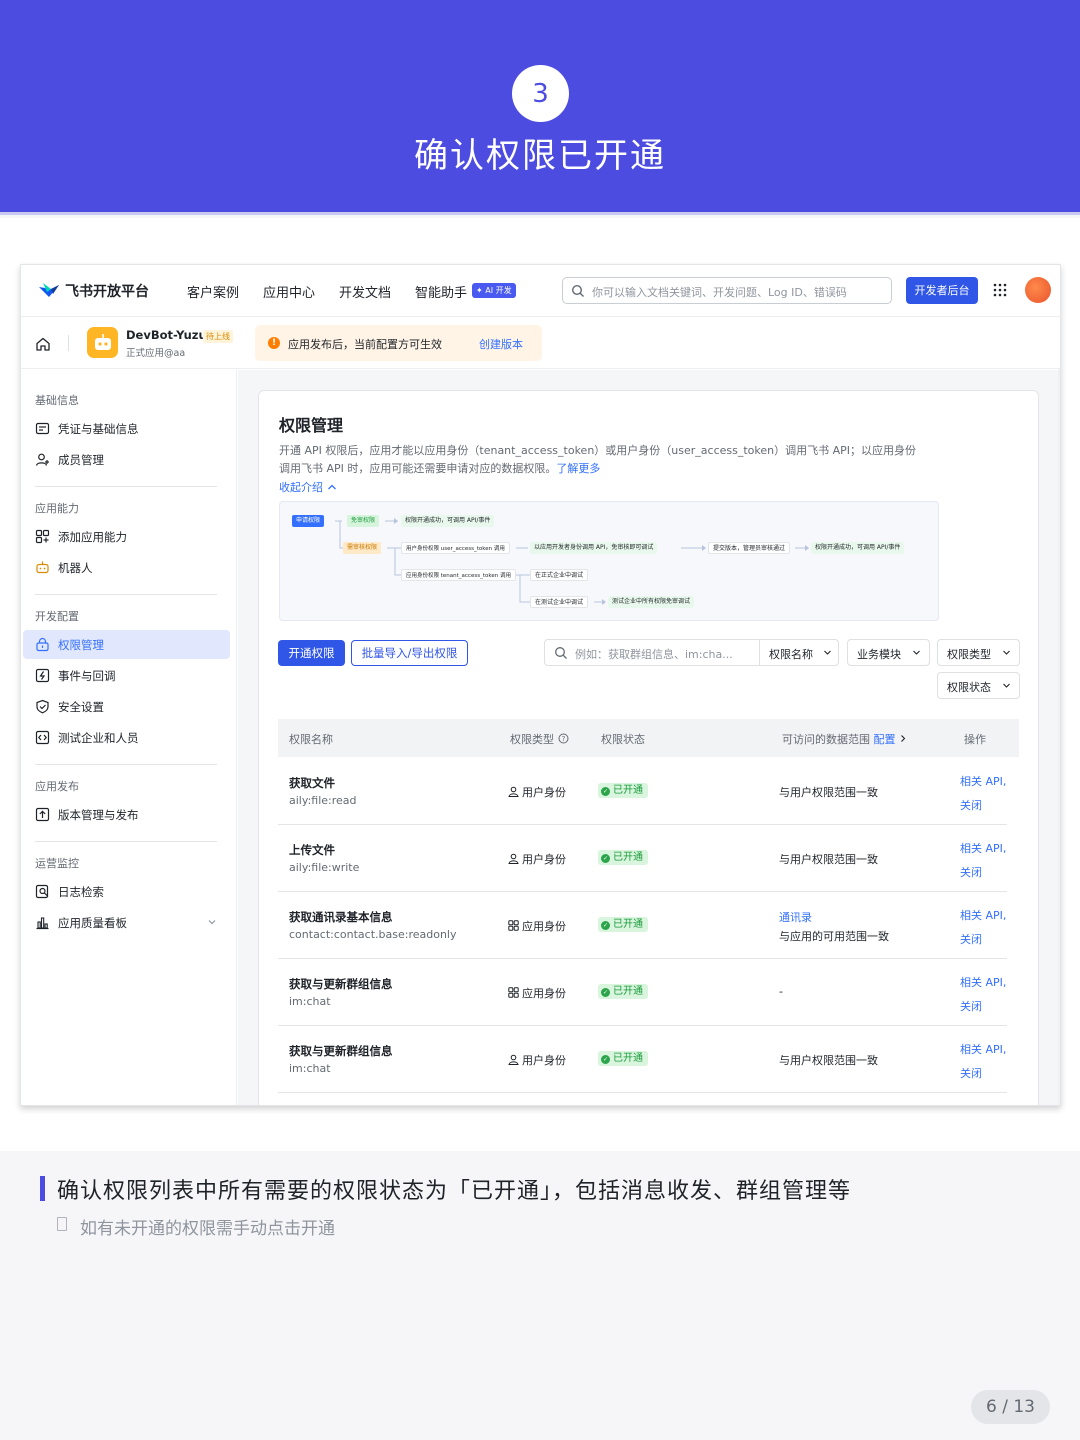 This screenshot has height=1440, width=1080. I want to click on sidebar-item-security: 安全设置, so click(126, 706).